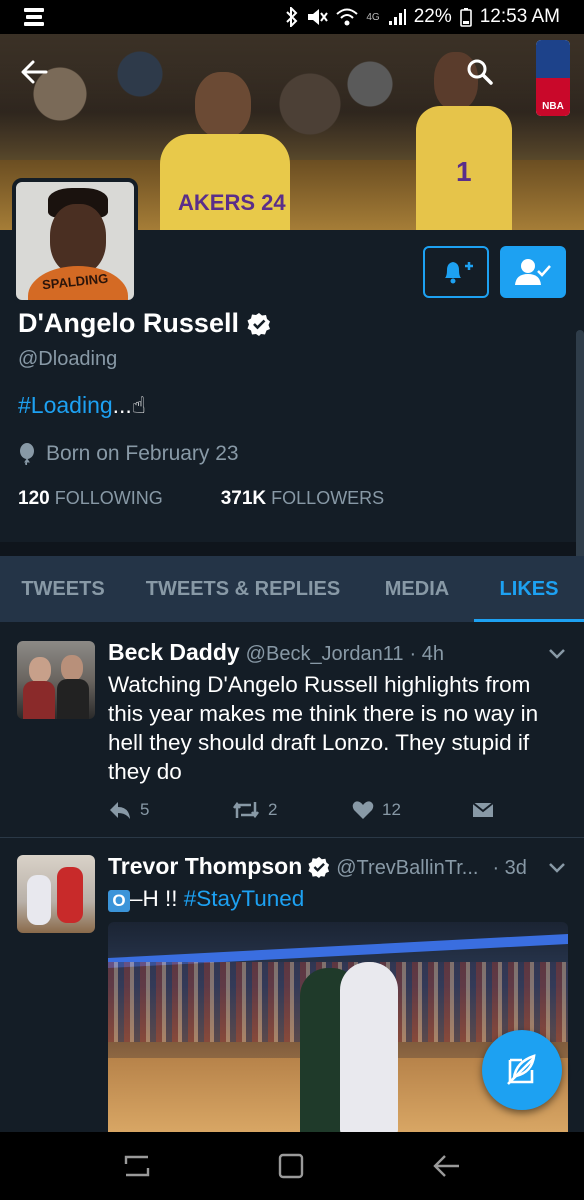  What do you see at coordinates (157, 898) in the screenshot?
I see `tweet-text-mid: –H !!` at bounding box center [157, 898].